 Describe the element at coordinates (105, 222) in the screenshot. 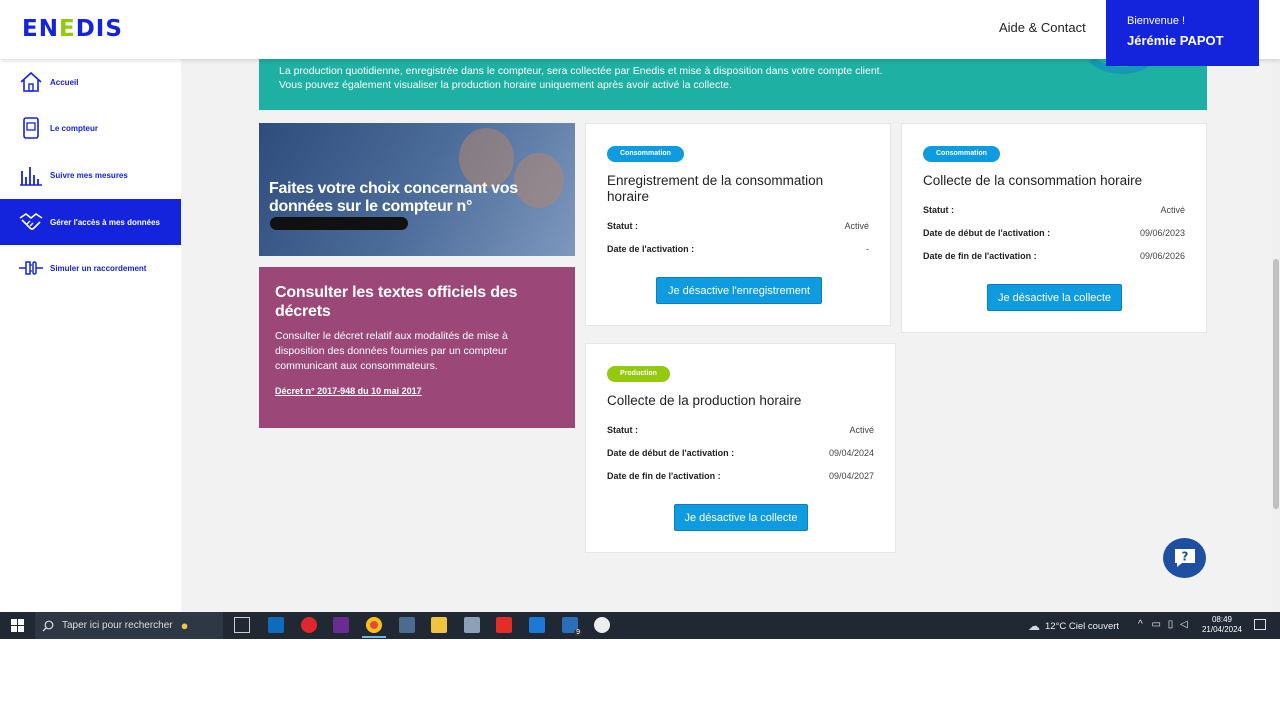

I see `sidebar-item-label: Gérer l'accès à mes données` at that location.